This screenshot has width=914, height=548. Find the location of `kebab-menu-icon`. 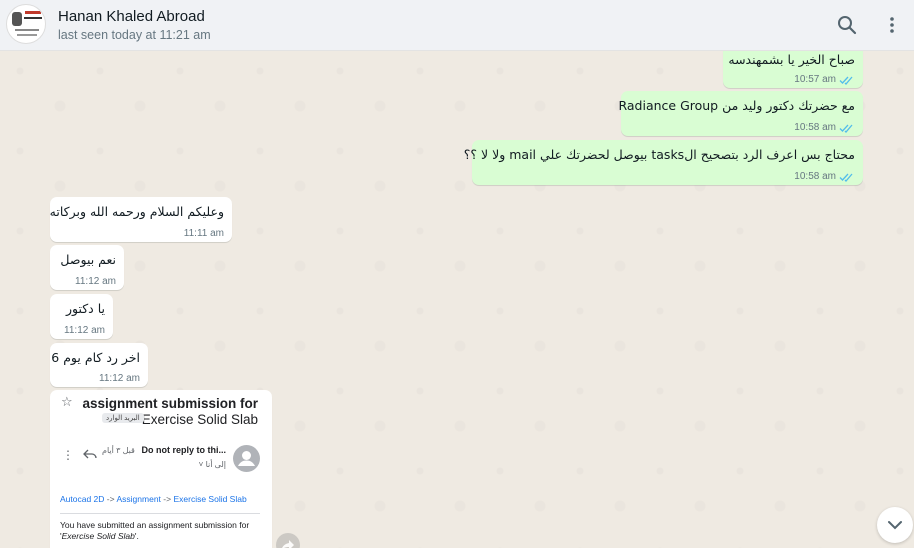

kebab-menu-icon is located at coordinates (892, 25).